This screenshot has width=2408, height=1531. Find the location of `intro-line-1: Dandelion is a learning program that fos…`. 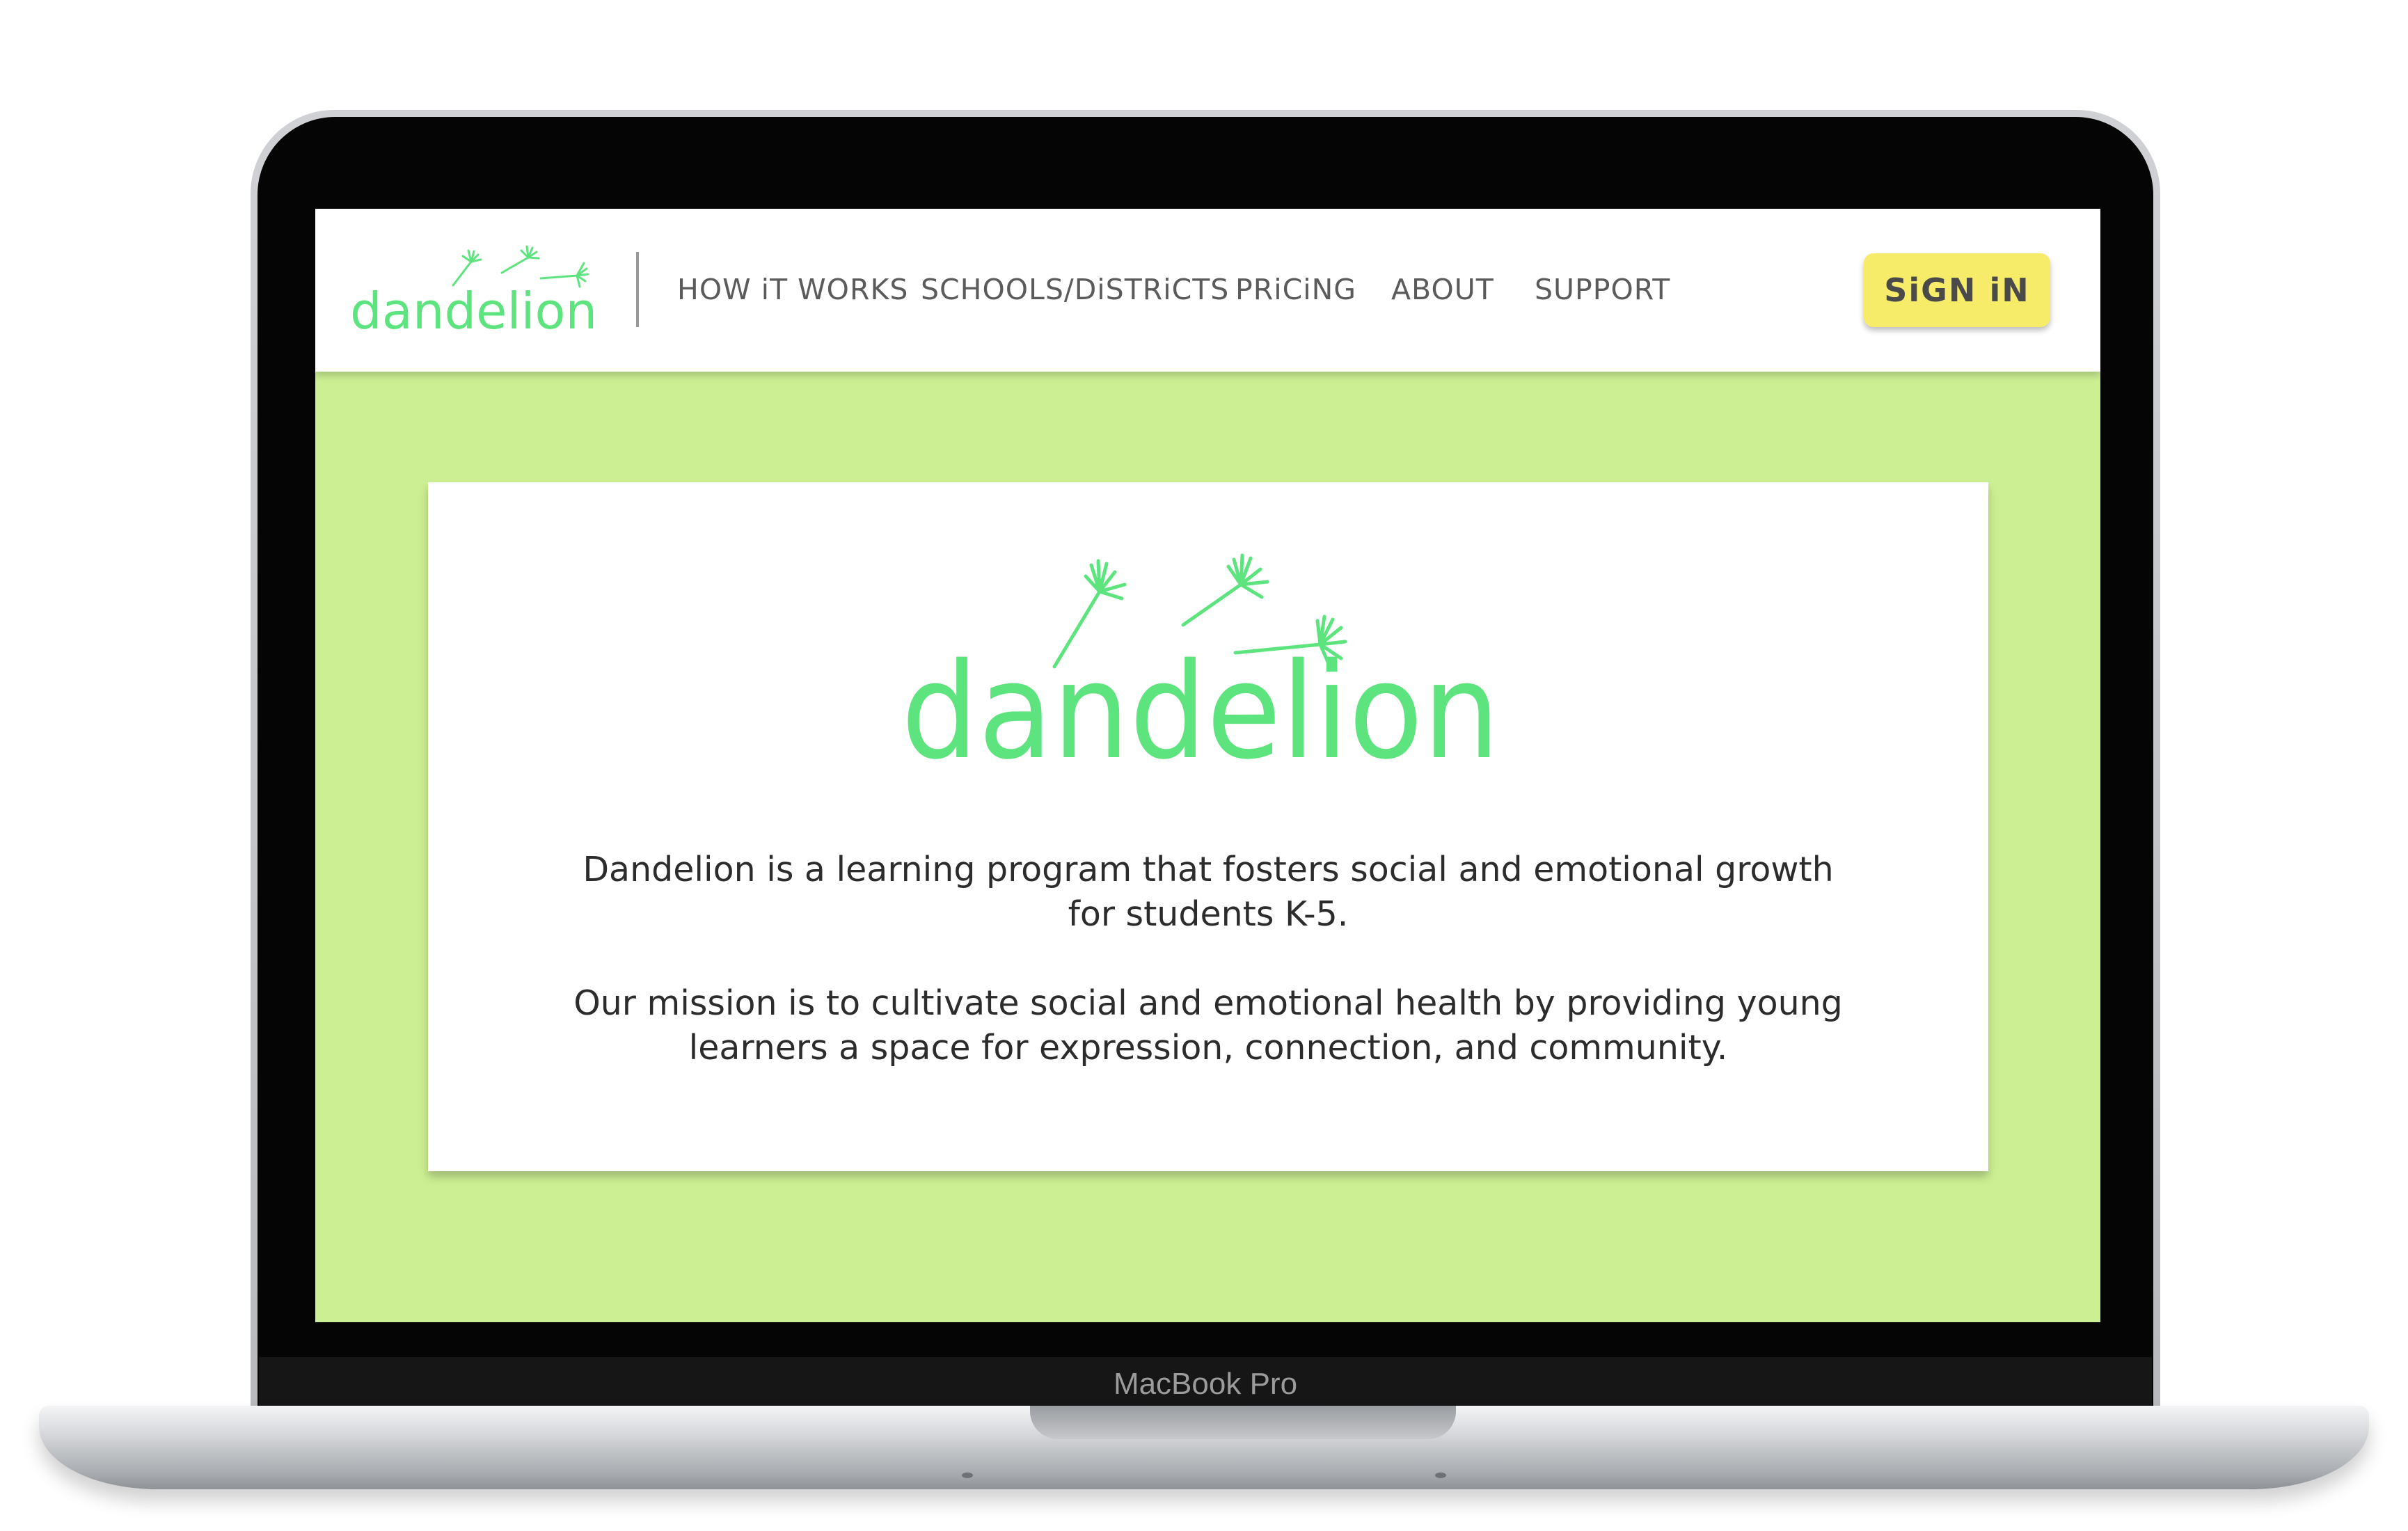

intro-line-1: Dandelion is a learning program that fos… is located at coordinates (1208, 870).